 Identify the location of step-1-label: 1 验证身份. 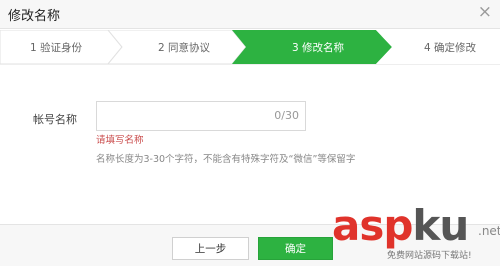
(56, 48).